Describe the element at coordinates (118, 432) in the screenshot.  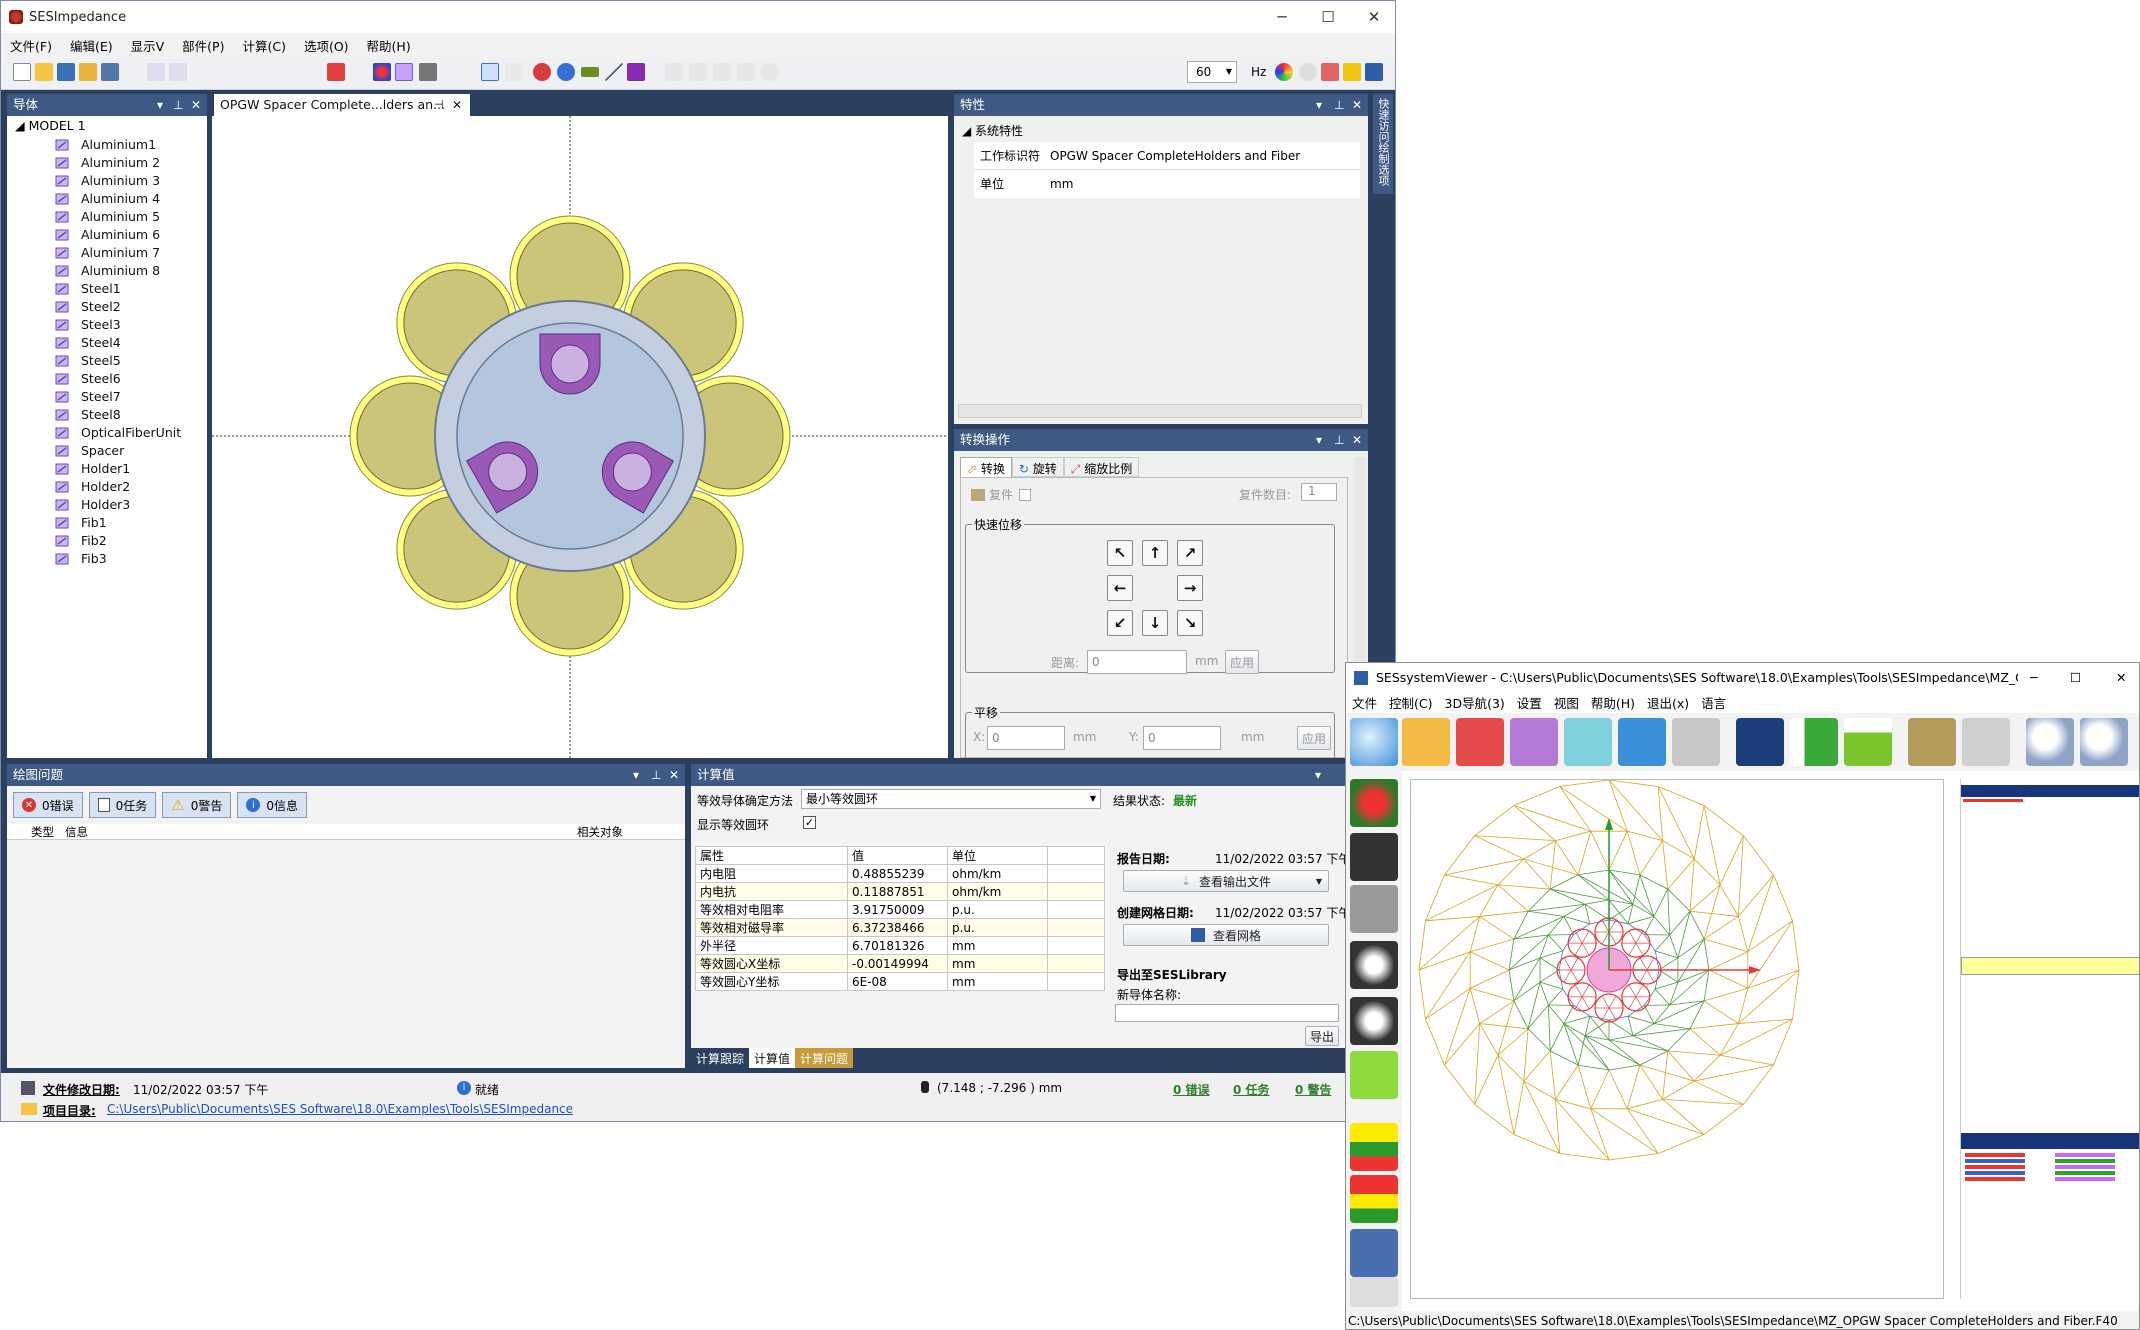
I see `tree-item: OpticalFiberUnit` at that location.